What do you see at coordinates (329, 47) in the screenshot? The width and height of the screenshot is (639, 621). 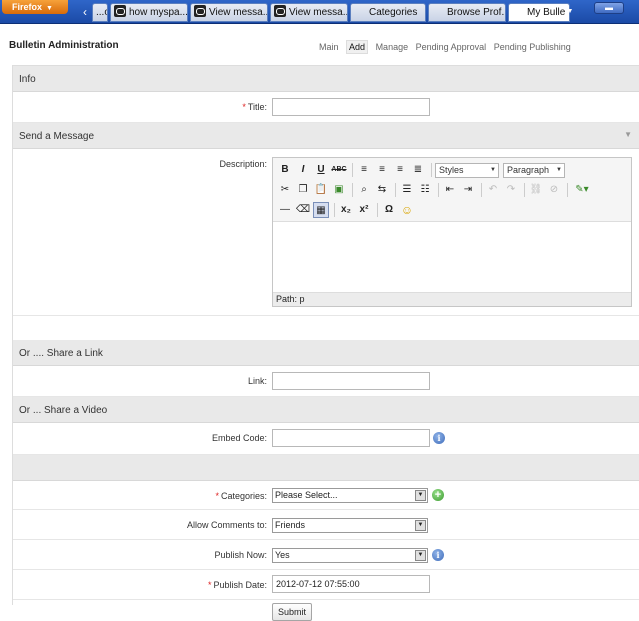 I see `nav-main: Main` at bounding box center [329, 47].